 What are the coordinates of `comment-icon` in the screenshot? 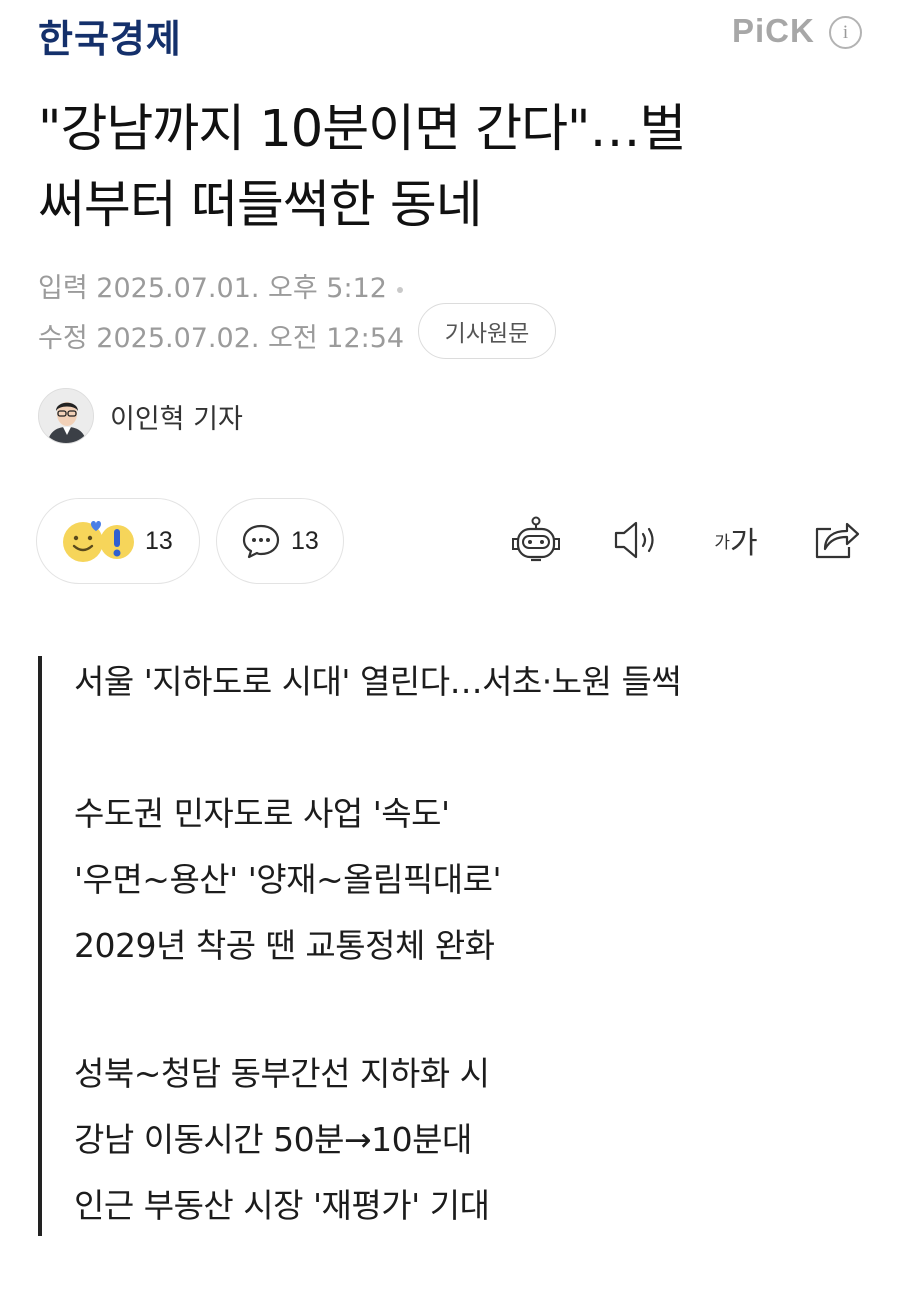 It's located at (261, 541).